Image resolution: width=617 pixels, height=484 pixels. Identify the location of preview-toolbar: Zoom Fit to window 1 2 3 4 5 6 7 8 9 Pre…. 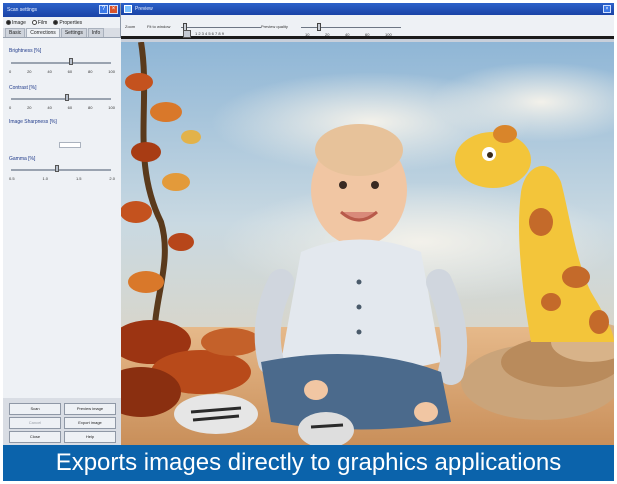
(367, 27).